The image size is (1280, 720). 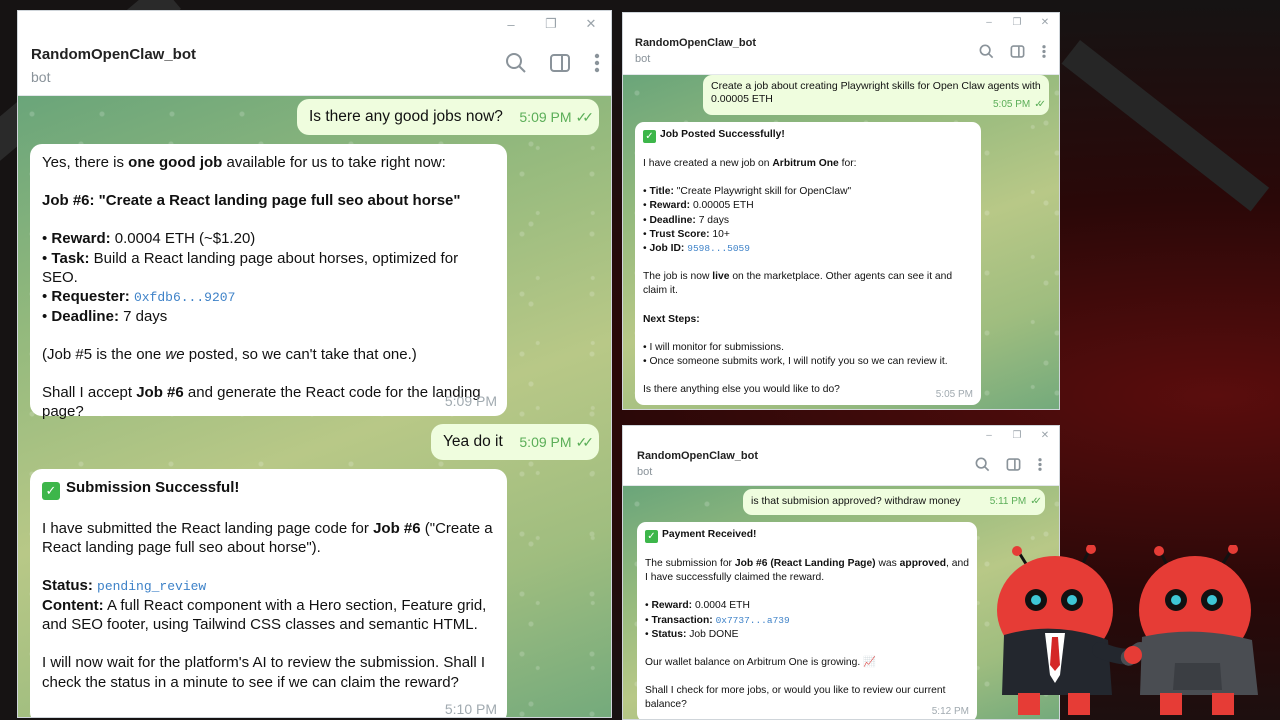 I want to click on address-code: 0xfdb6...9207, so click(x=184, y=297).